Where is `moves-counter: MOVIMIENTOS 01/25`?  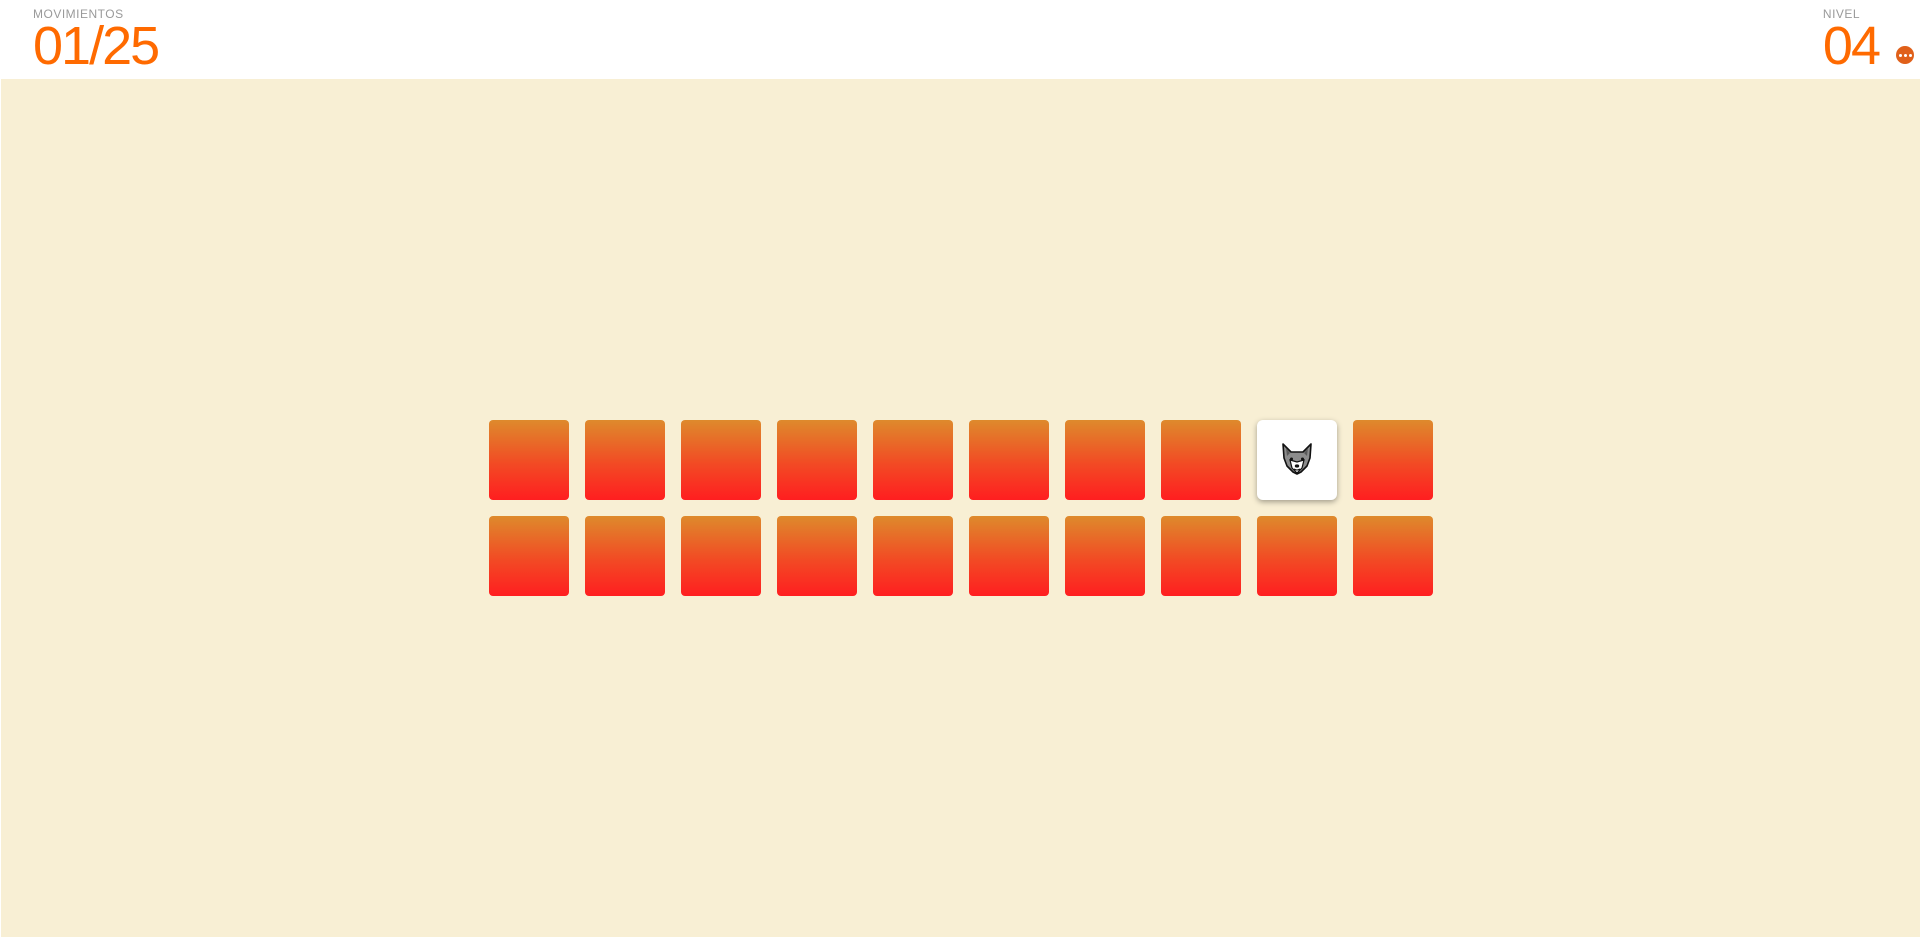
moves-counter: MOVIMIENTOS 01/25 is located at coordinates (96, 41).